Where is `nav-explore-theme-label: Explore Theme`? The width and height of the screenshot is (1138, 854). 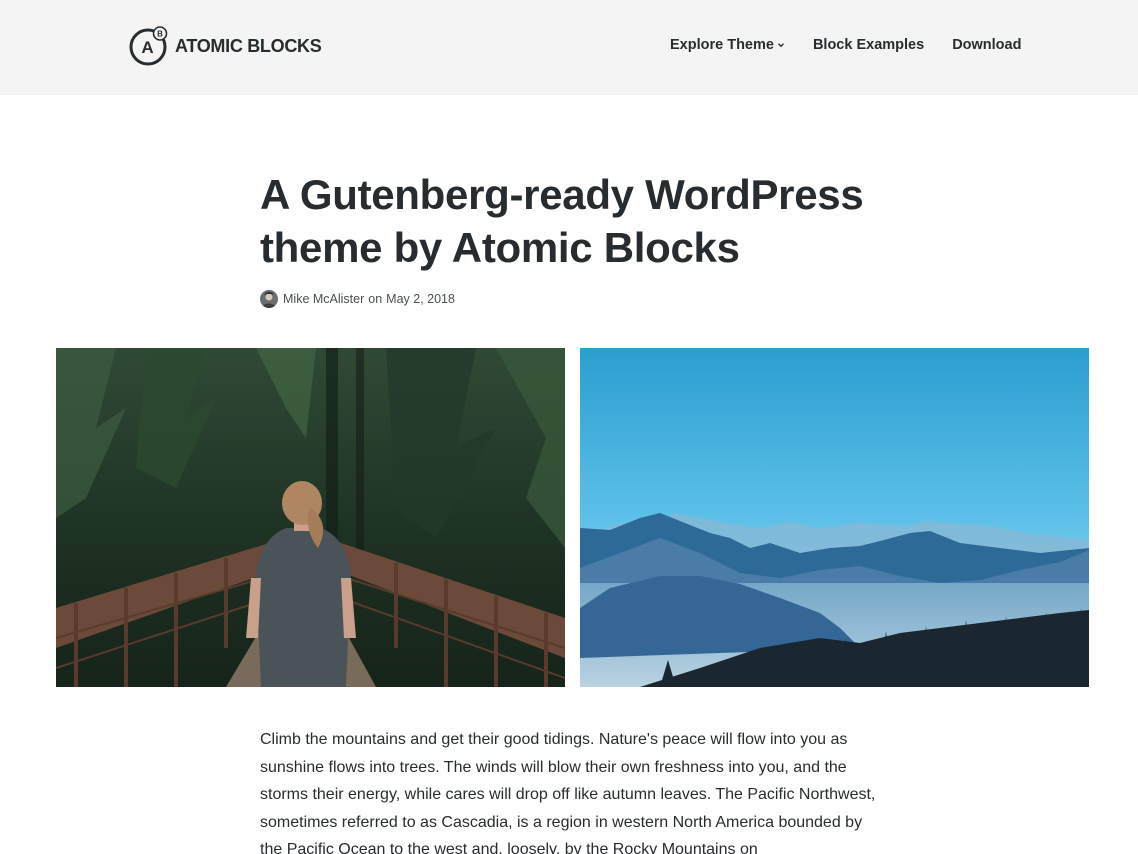 nav-explore-theme-label: Explore Theme is located at coordinates (722, 45).